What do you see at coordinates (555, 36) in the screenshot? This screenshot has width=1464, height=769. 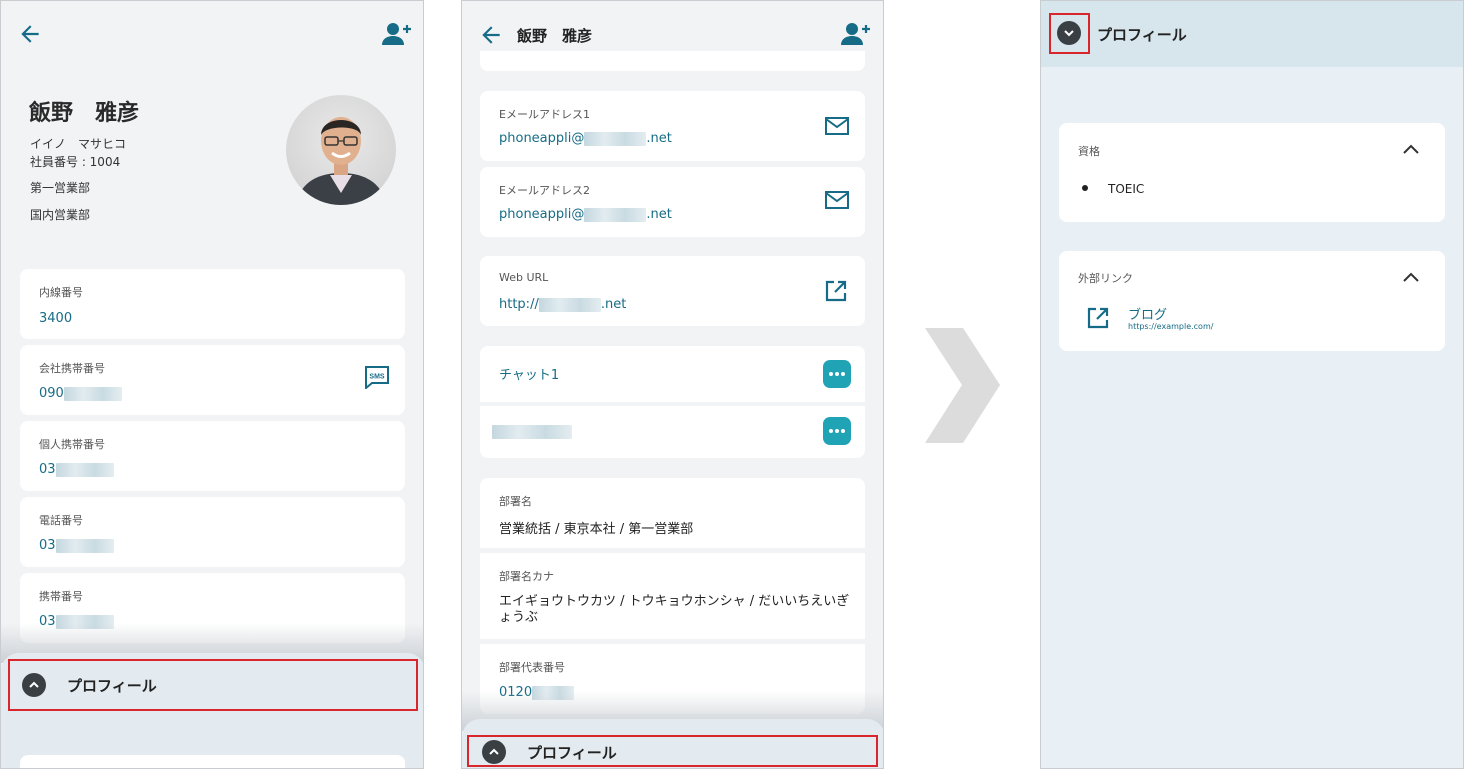 I see `header-name: 飯野 雅彦` at bounding box center [555, 36].